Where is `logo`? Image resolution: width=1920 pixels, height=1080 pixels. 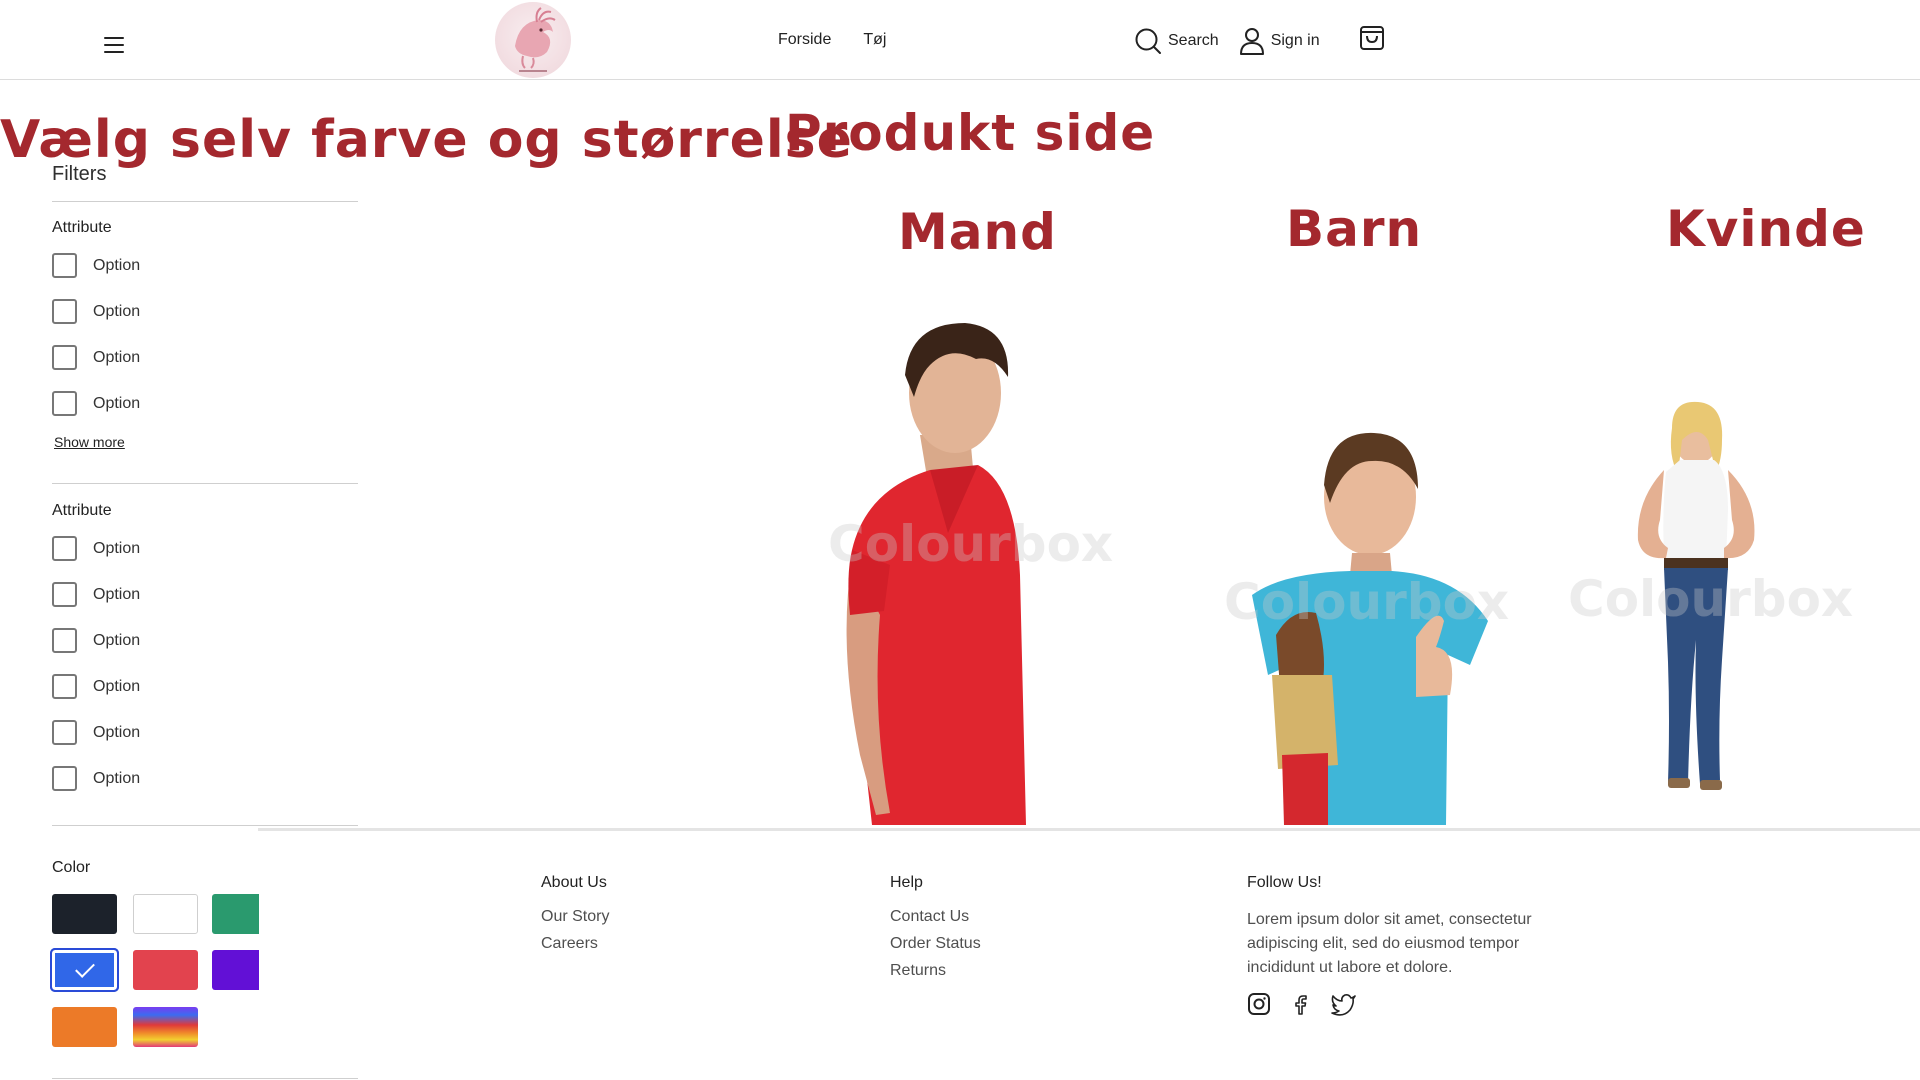 logo is located at coordinates (533, 40).